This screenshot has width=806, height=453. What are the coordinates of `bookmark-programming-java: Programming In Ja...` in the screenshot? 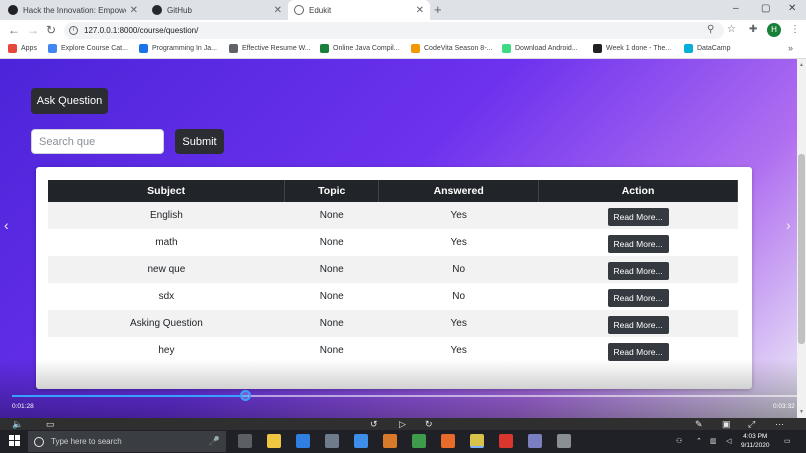 It's located at (178, 48).